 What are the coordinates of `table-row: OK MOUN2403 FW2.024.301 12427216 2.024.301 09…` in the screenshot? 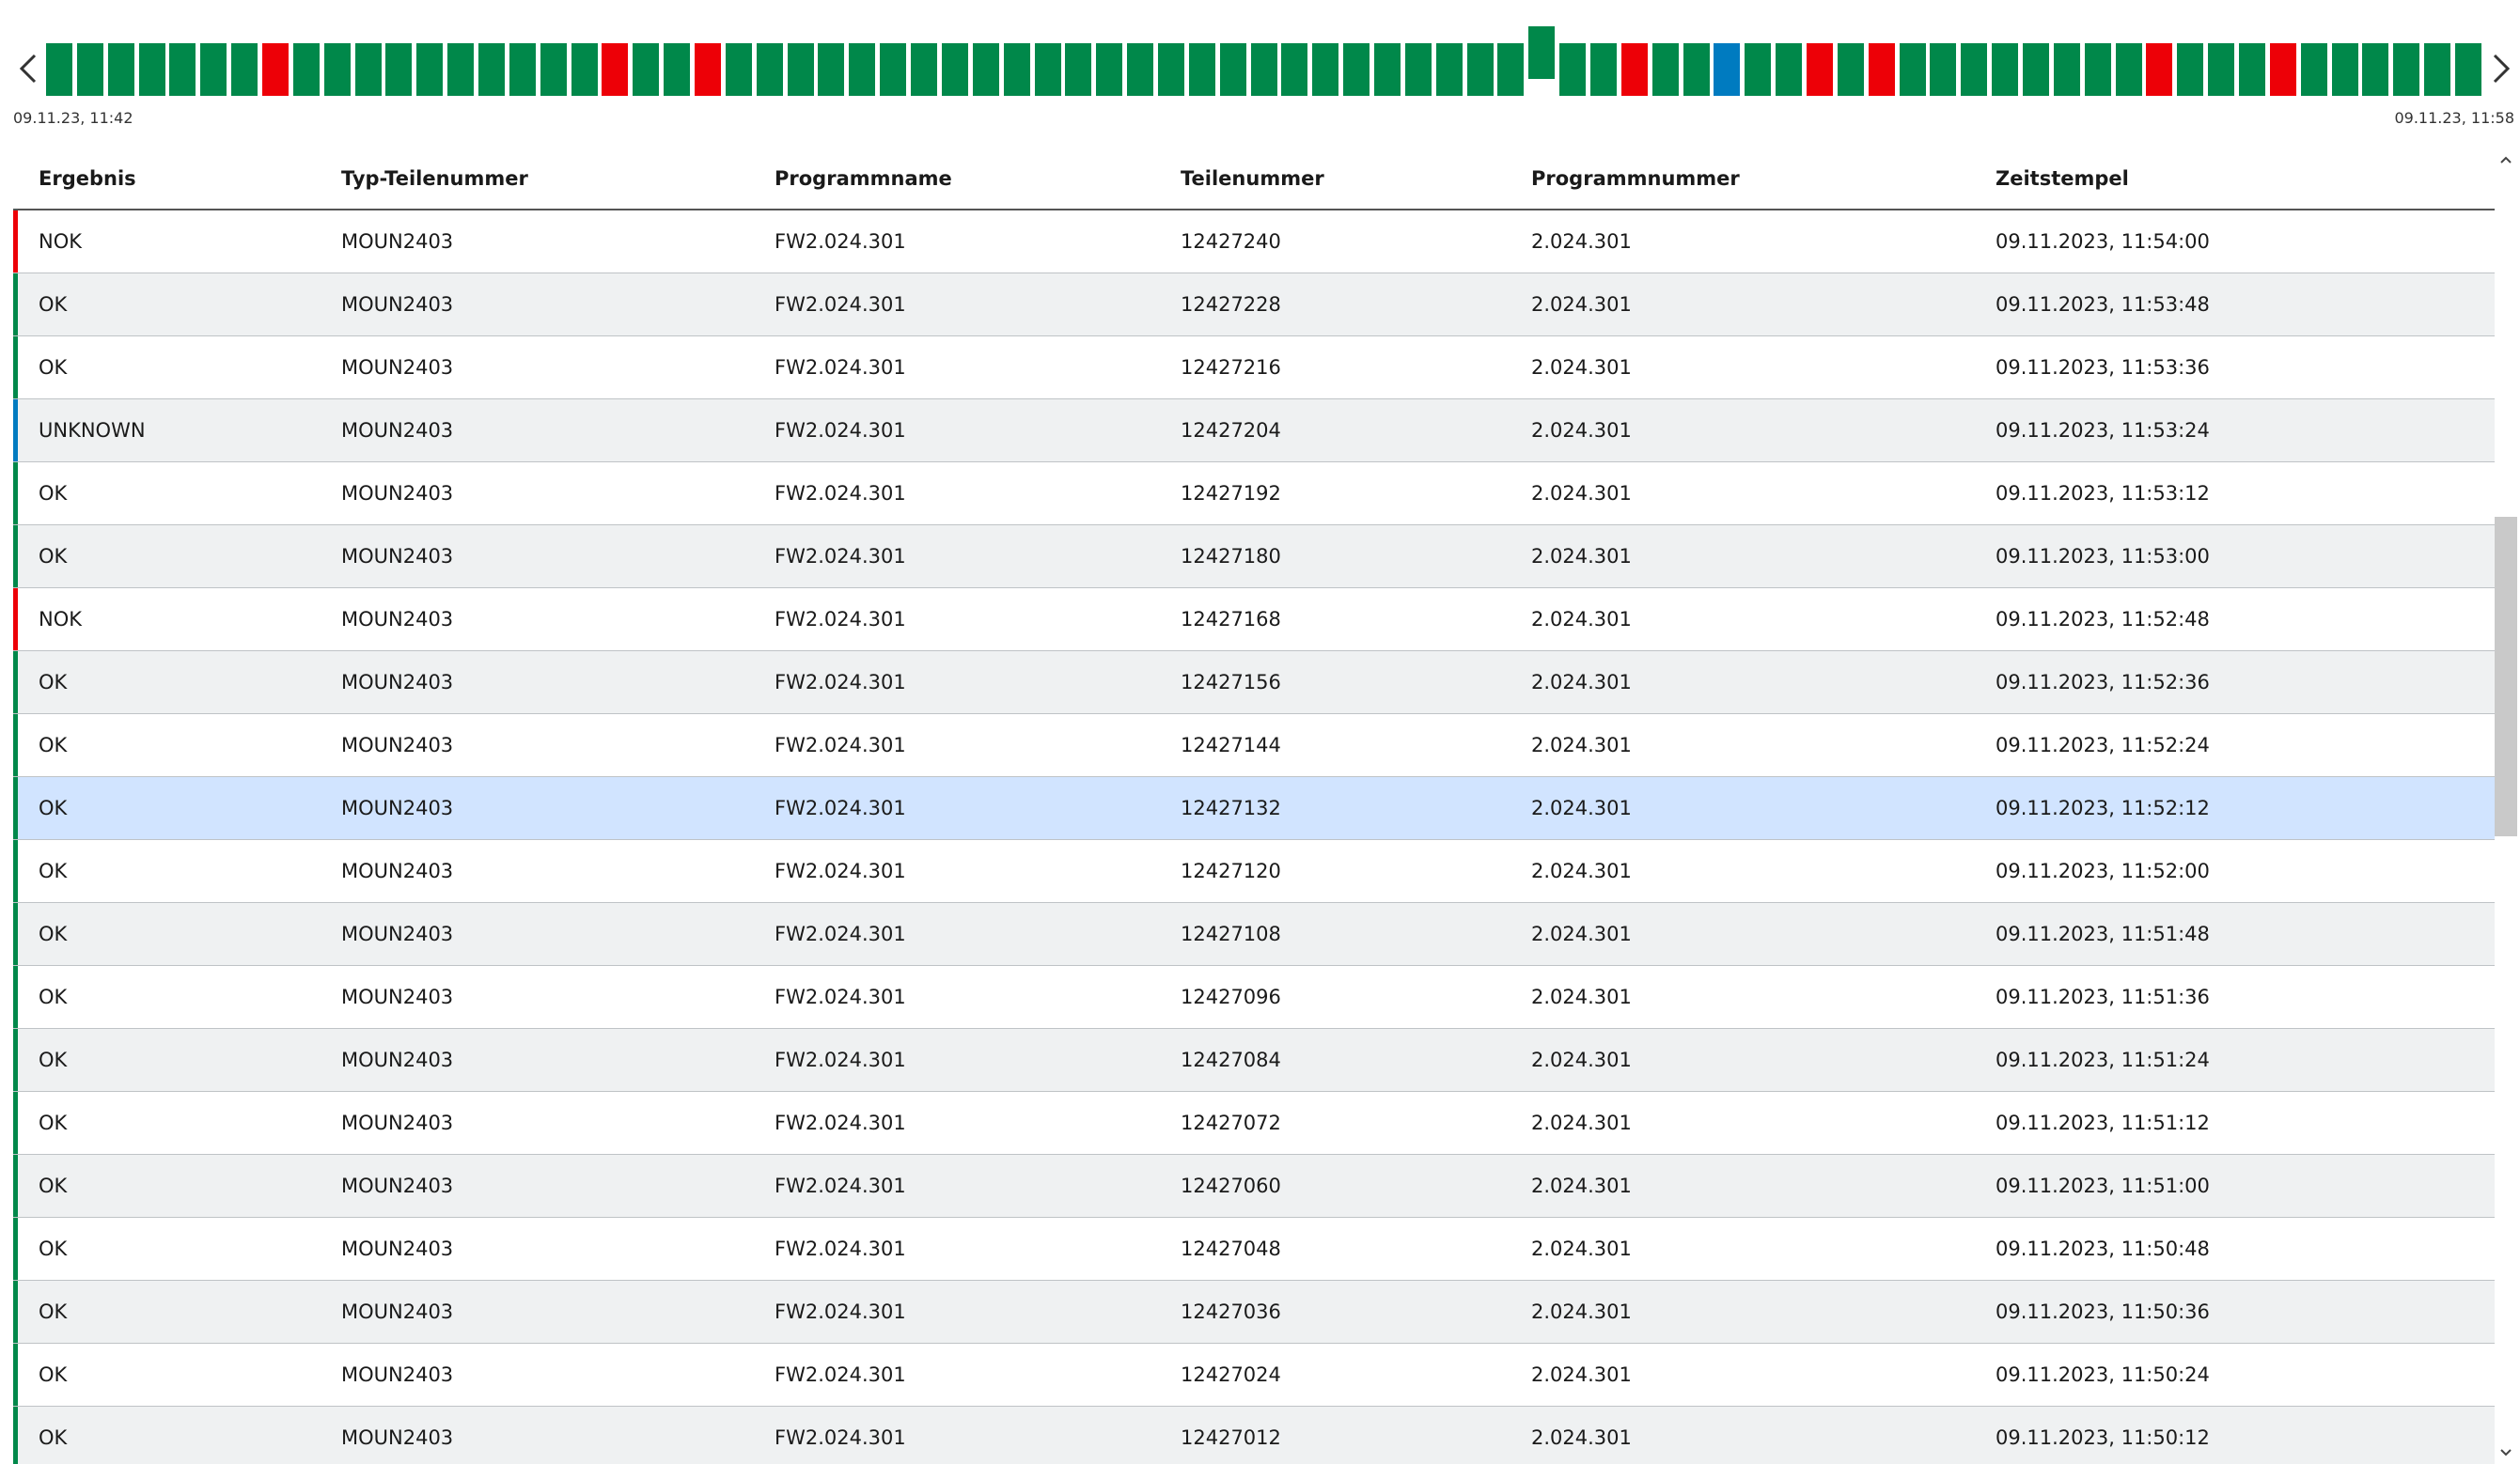 It's located at (1254, 367).